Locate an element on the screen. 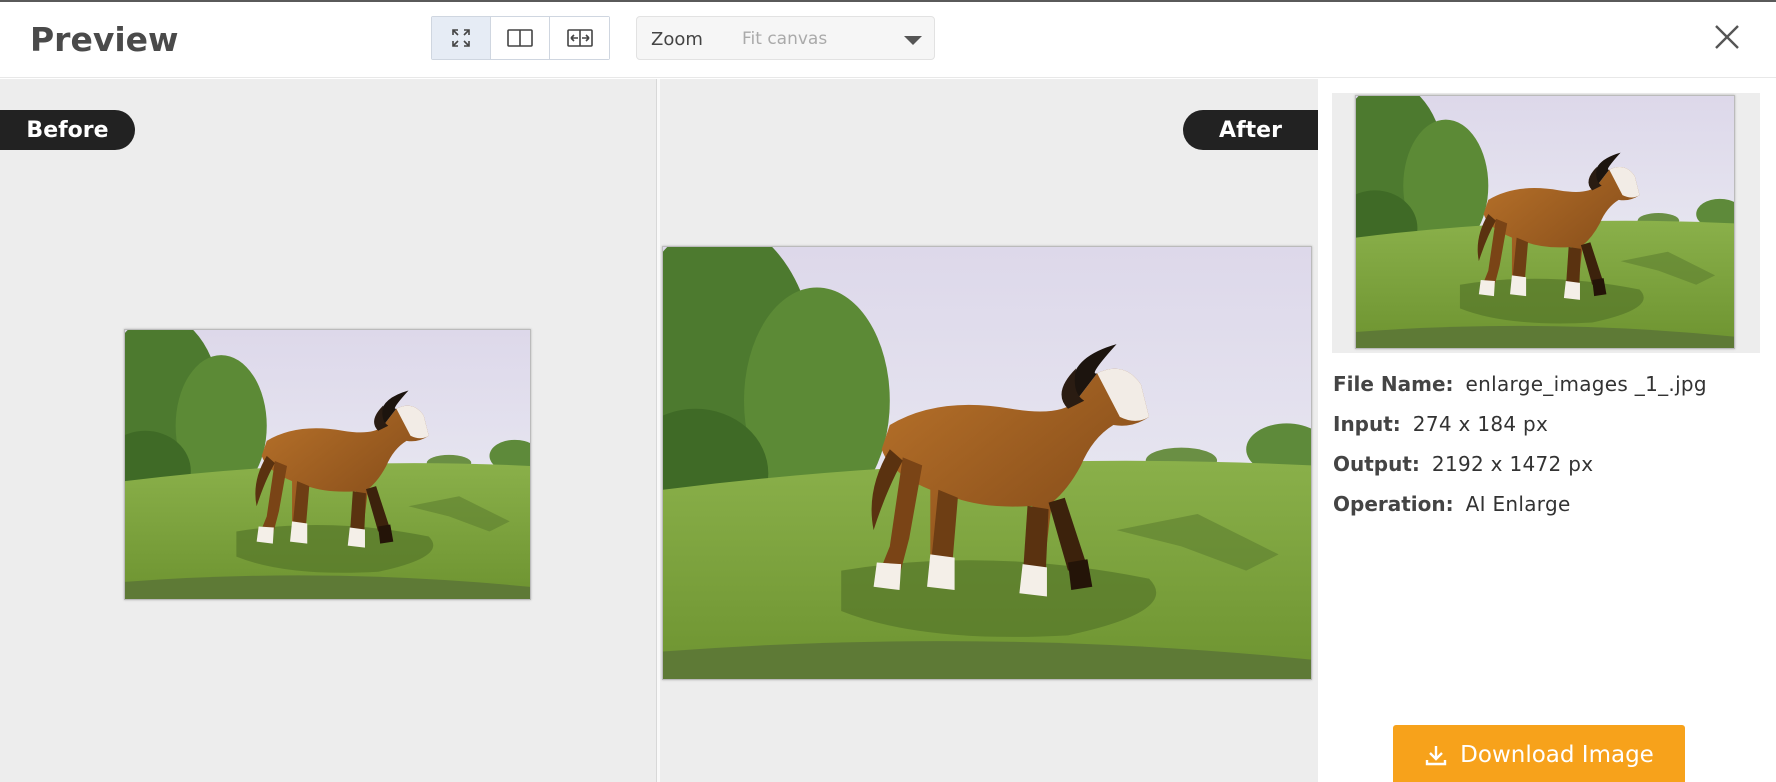  info-file-name-key: File Name: is located at coordinates (1393, 384).